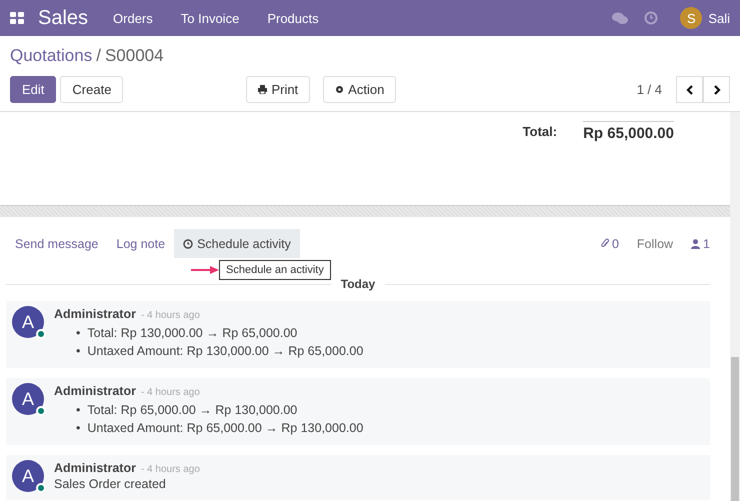  Describe the element at coordinates (540, 132) in the screenshot. I see `total-label: Total:` at that location.